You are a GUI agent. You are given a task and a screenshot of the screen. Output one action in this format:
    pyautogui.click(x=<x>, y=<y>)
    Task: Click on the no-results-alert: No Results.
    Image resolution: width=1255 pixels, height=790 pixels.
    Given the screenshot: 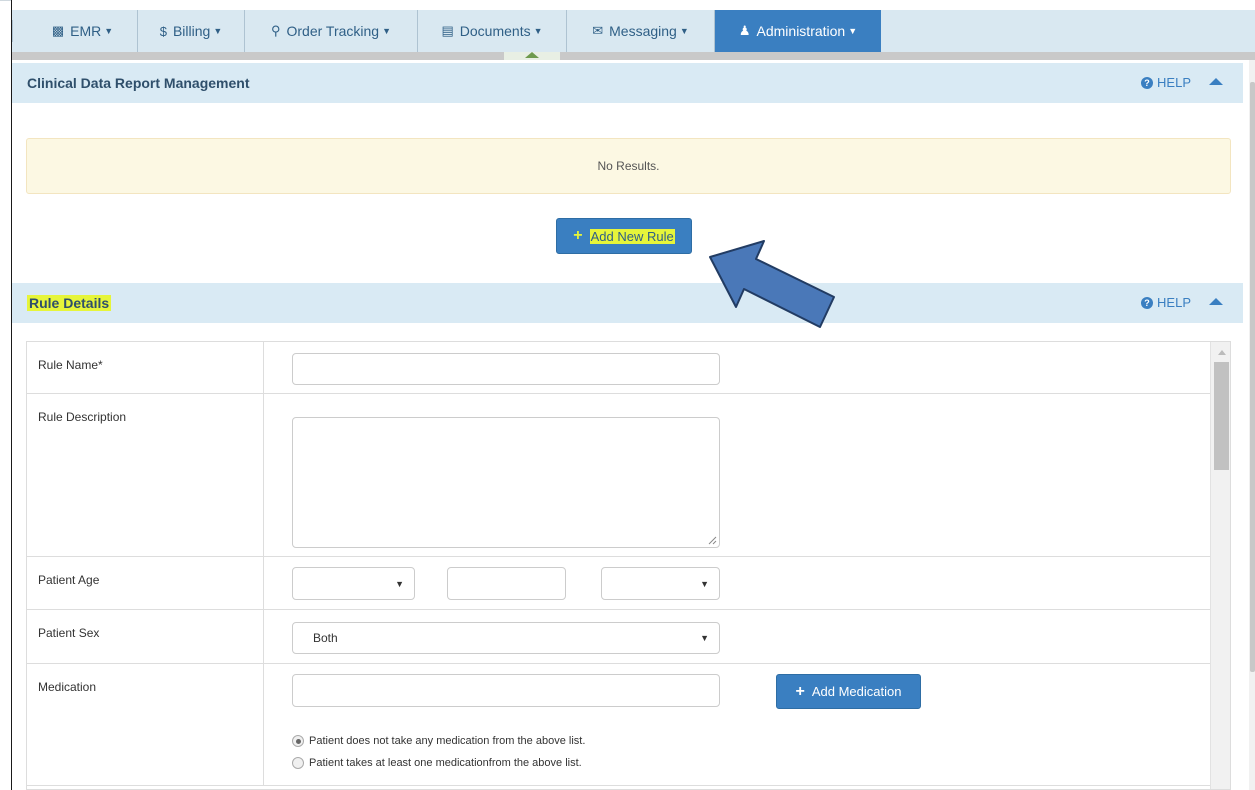 What is the action you would take?
    pyautogui.click(x=628, y=166)
    